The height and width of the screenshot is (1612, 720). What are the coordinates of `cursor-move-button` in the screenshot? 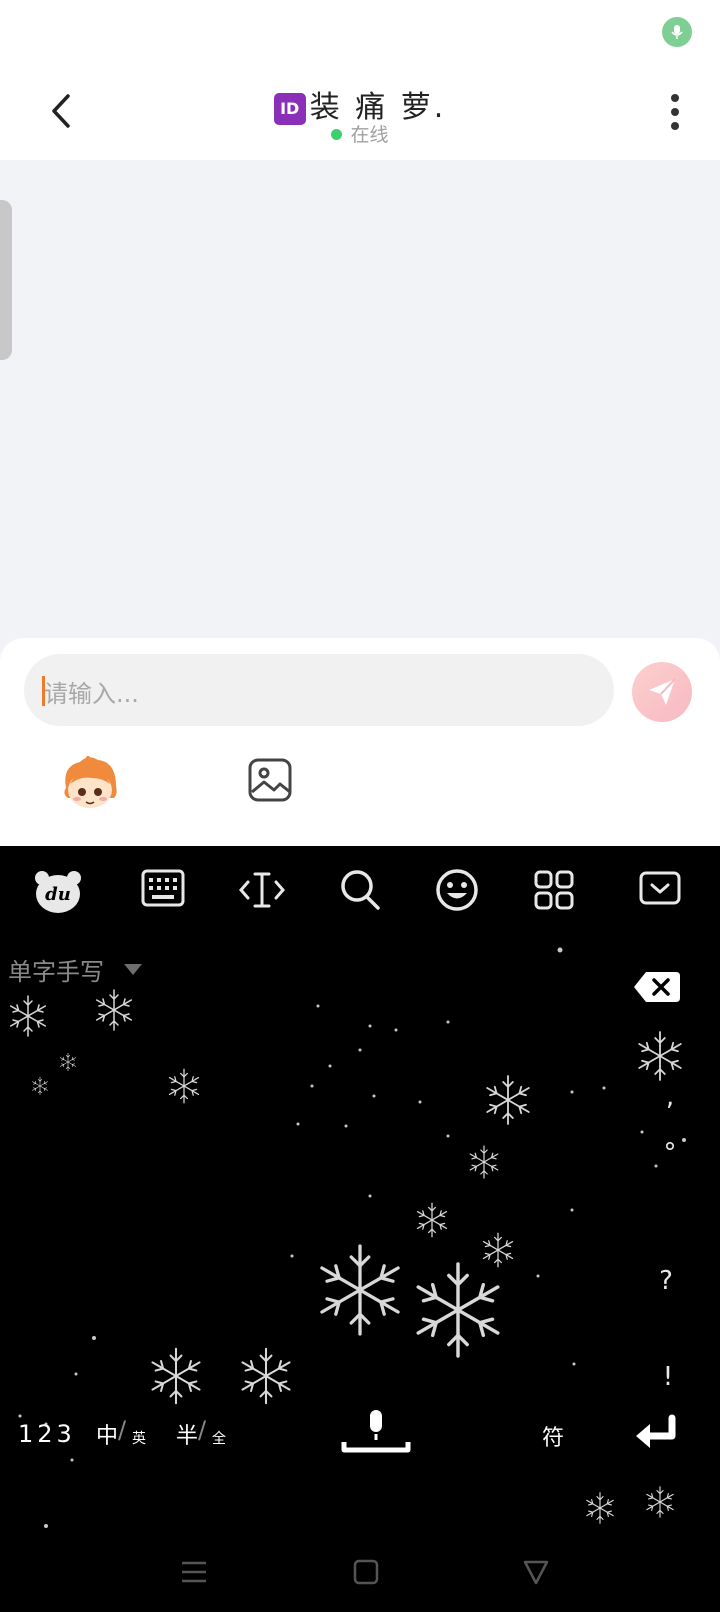 It's located at (264, 892).